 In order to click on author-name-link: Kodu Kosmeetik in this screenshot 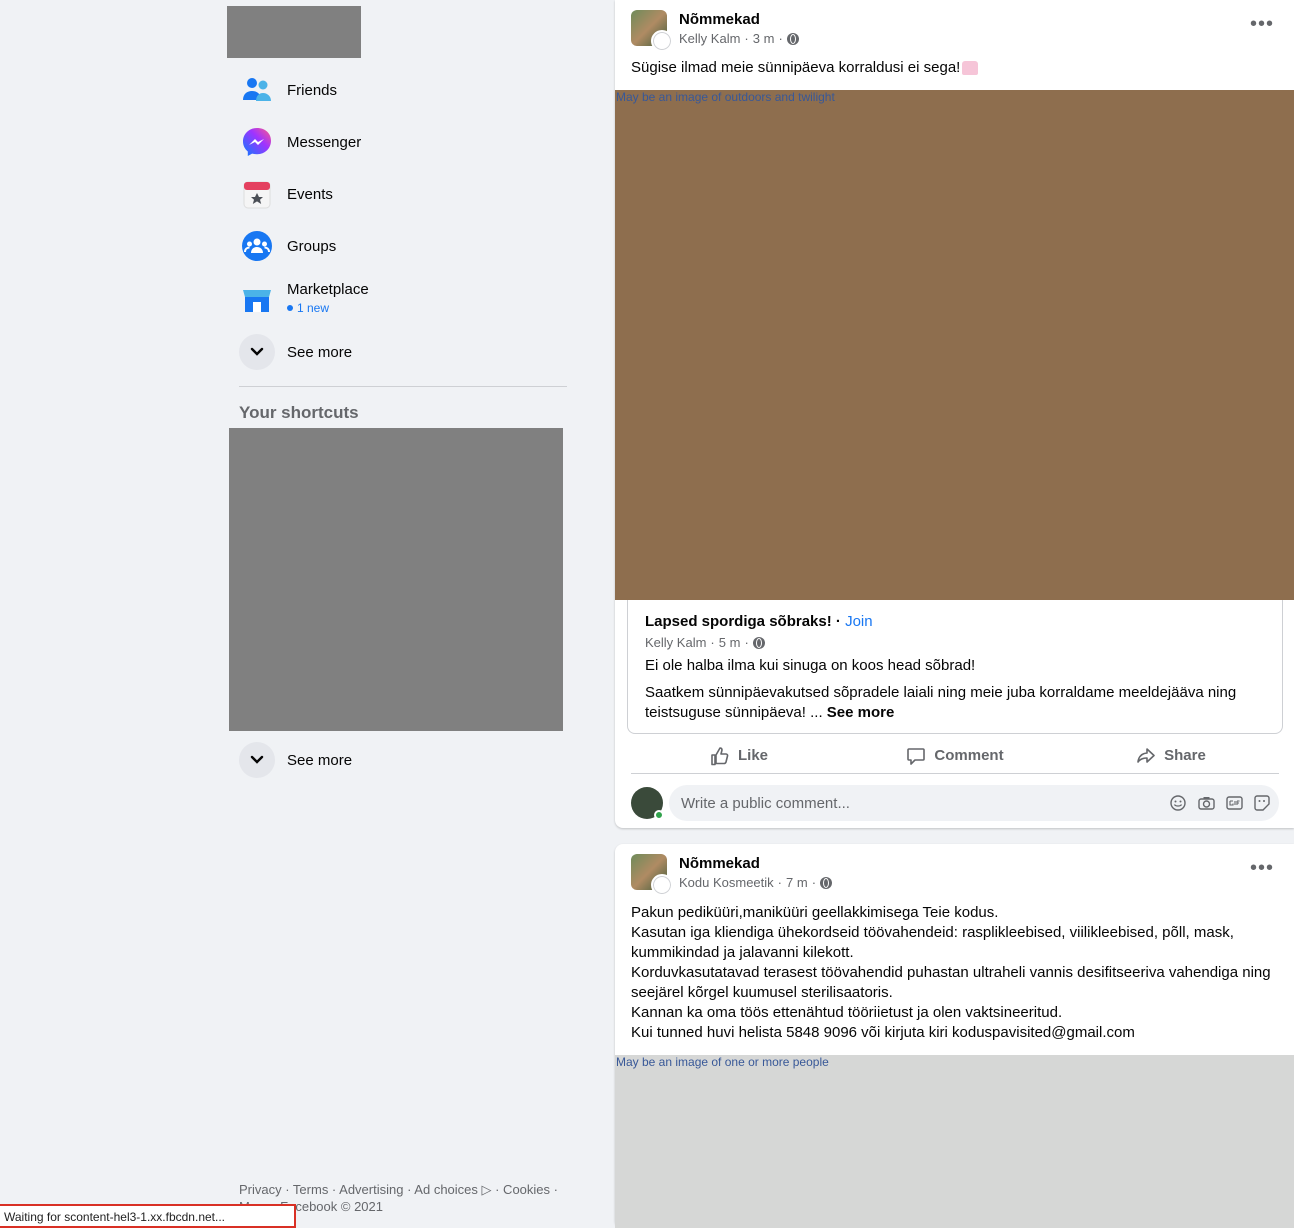, I will do `click(726, 882)`.